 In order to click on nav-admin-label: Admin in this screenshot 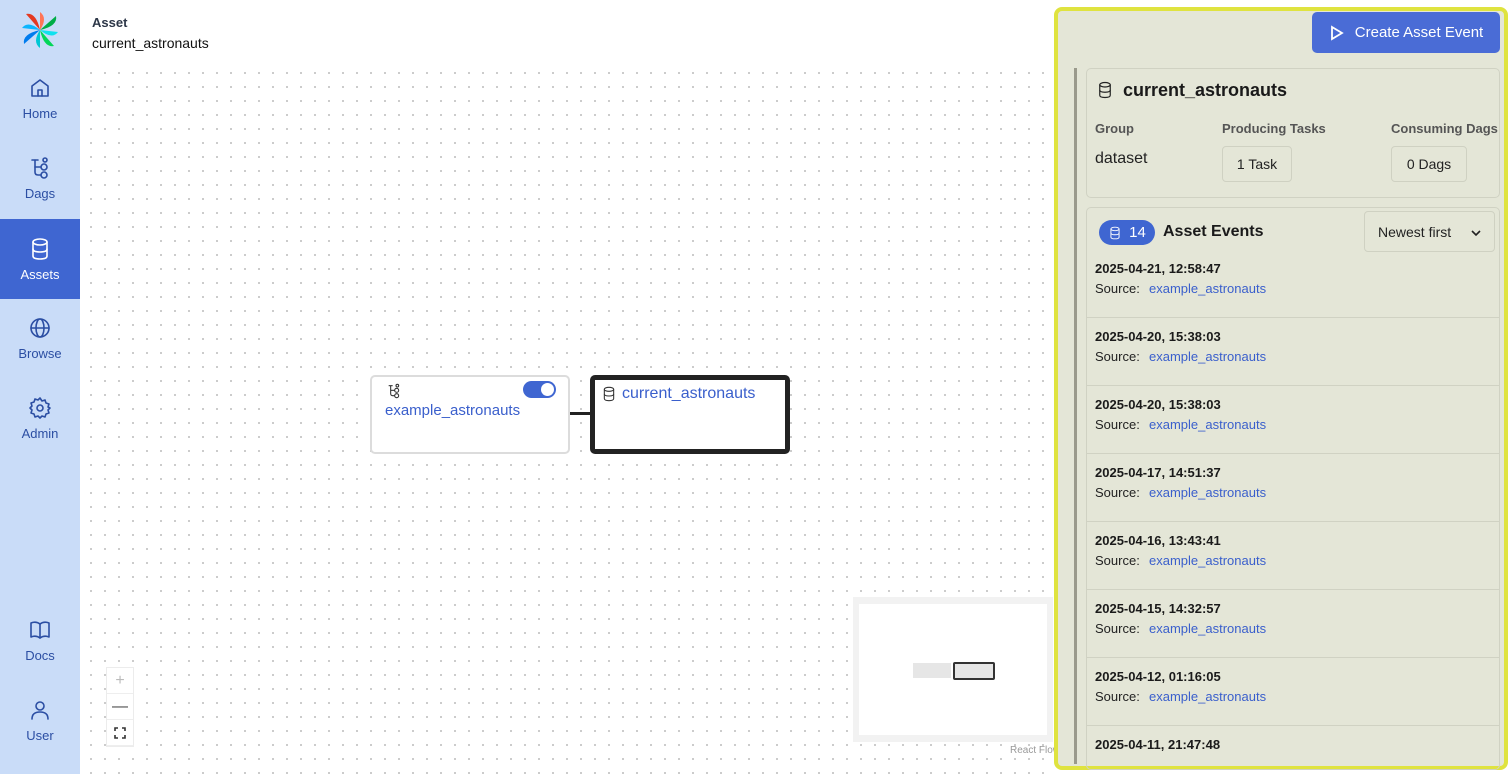, I will do `click(40, 433)`.